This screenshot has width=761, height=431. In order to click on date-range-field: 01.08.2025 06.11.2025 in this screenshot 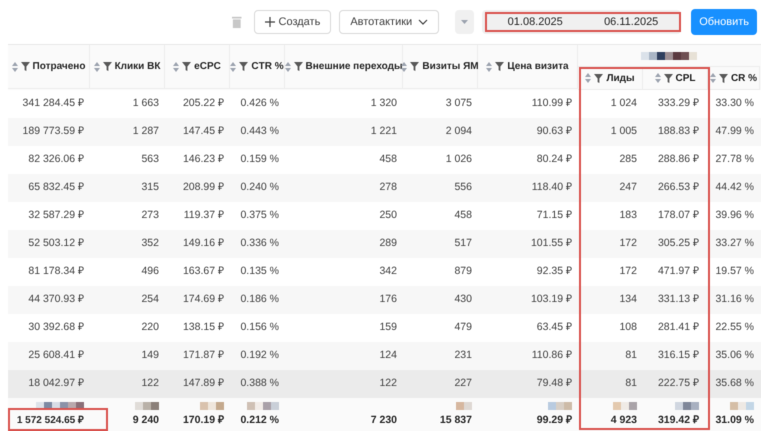, I will do `click(582, 22)`.